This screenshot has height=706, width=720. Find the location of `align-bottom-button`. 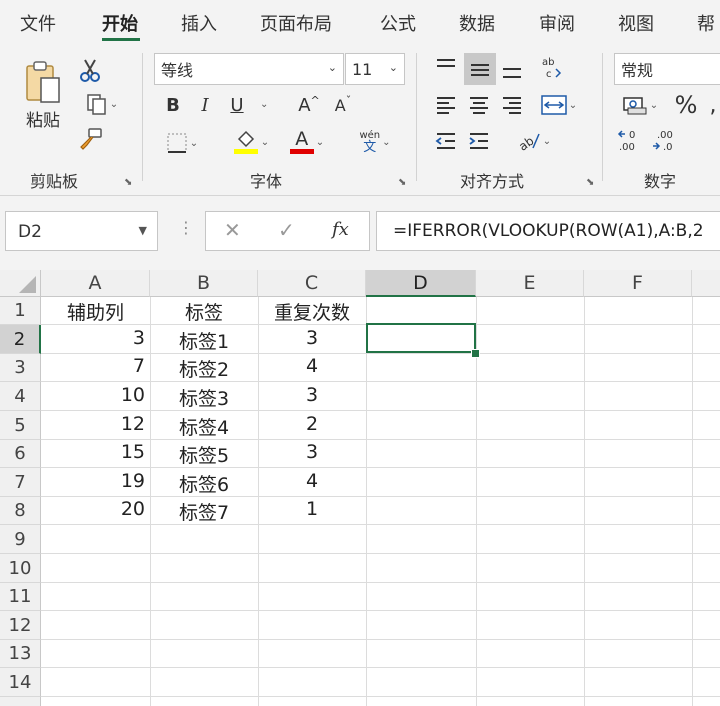

align-bottom-button is located at coordinates (512, 69).